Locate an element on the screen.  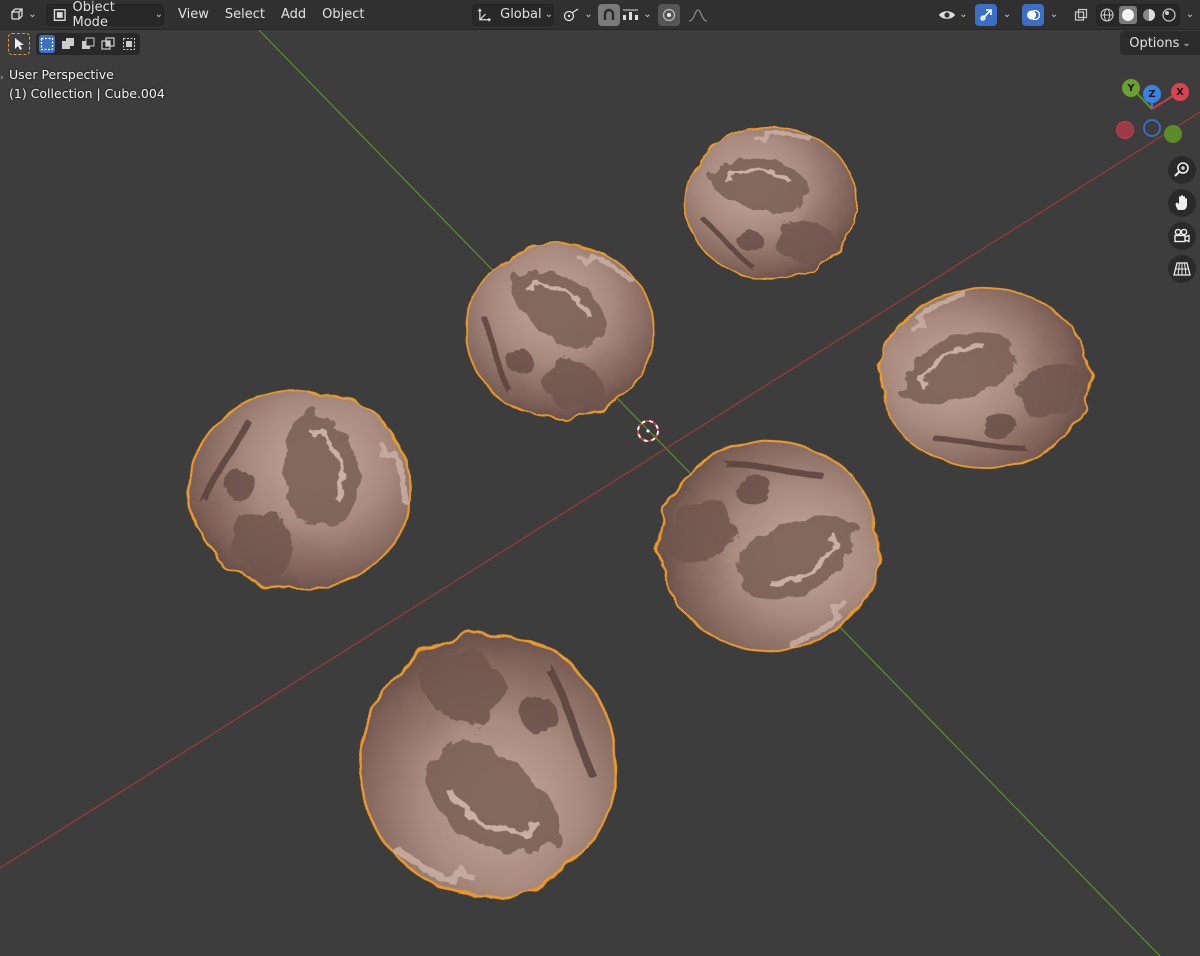
mode-label: Object Mode is located at coordinates (93, 15).